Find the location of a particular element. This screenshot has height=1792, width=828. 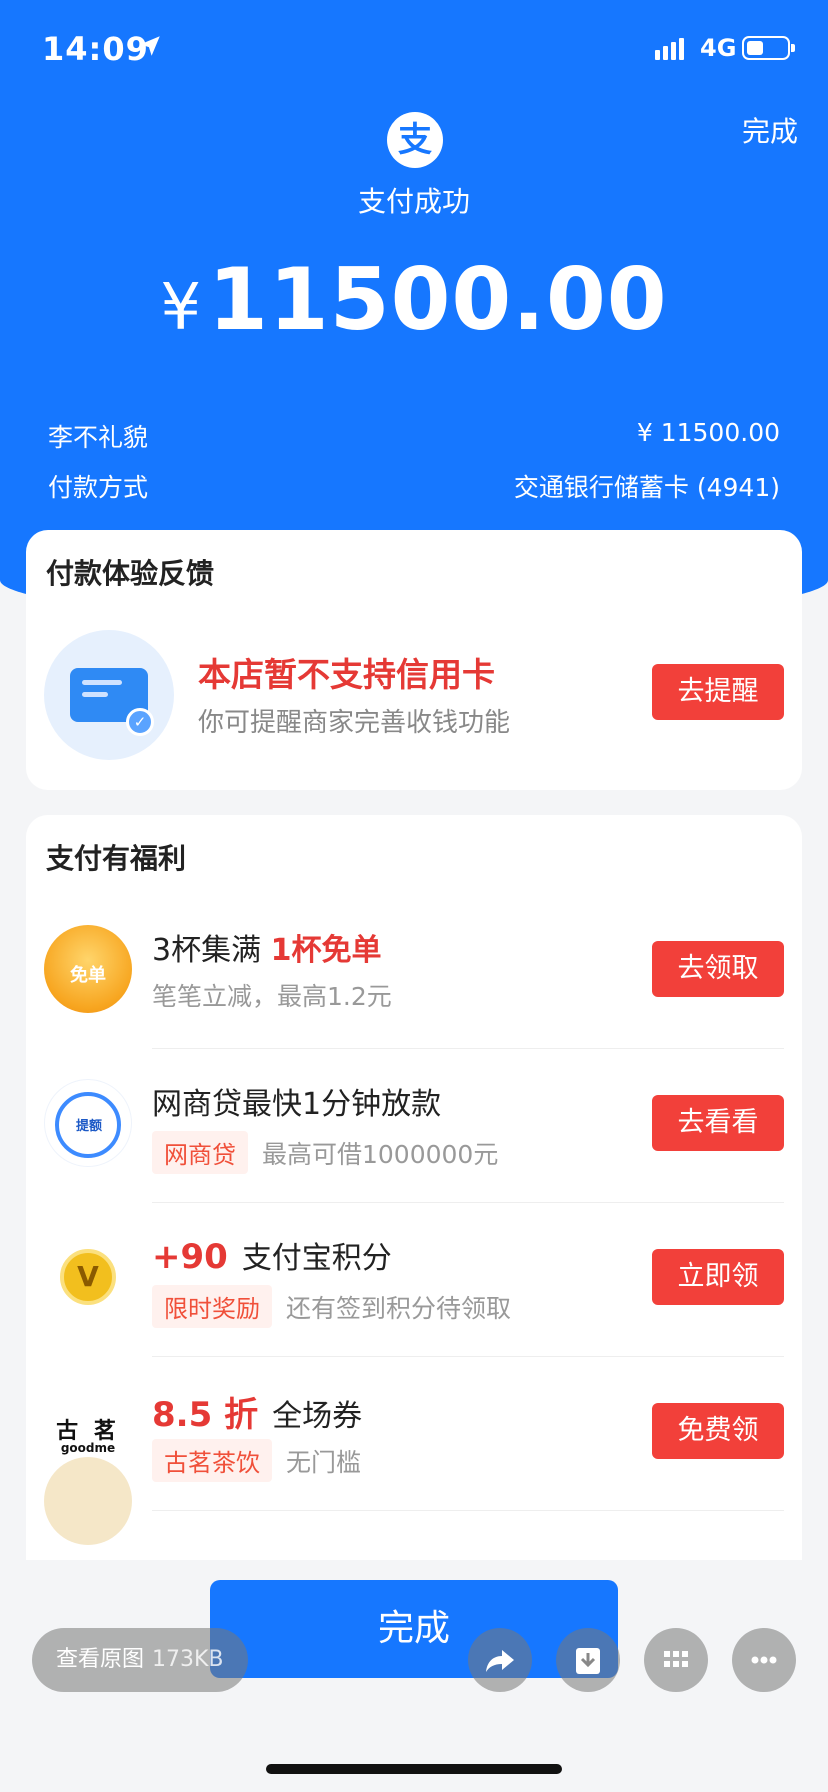

tea-cup-icon: 免单 is located at coordinates (88, 969).